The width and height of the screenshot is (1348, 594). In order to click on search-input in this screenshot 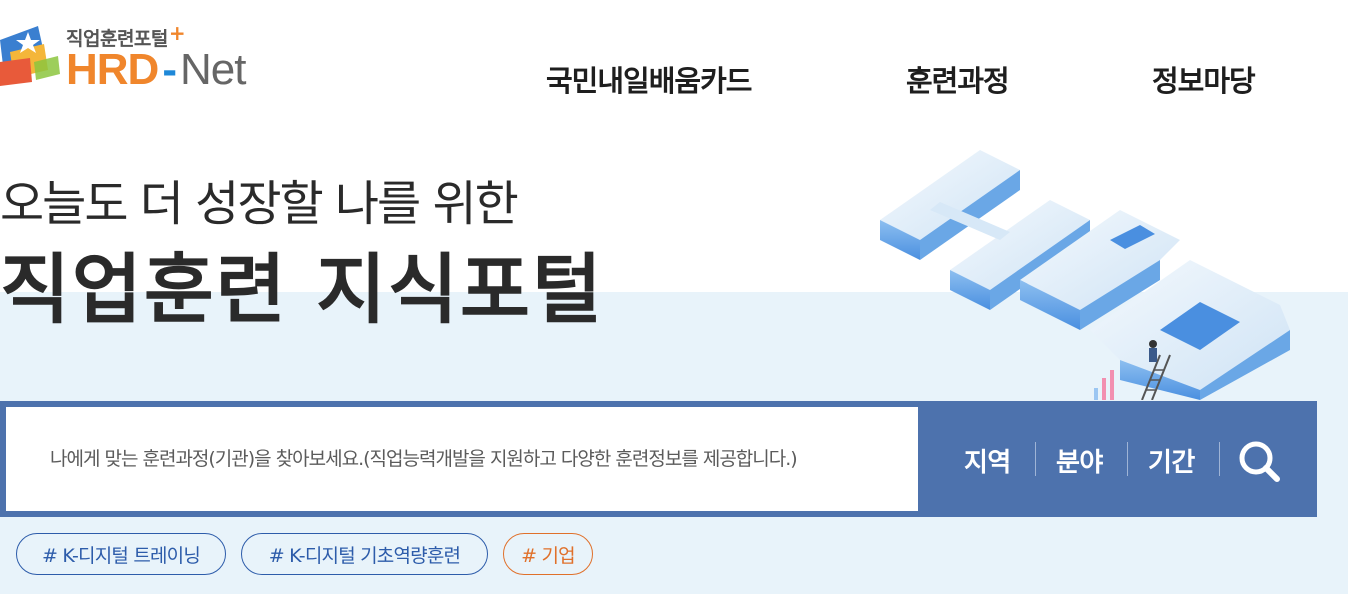, I will do `click(462, 459)`.